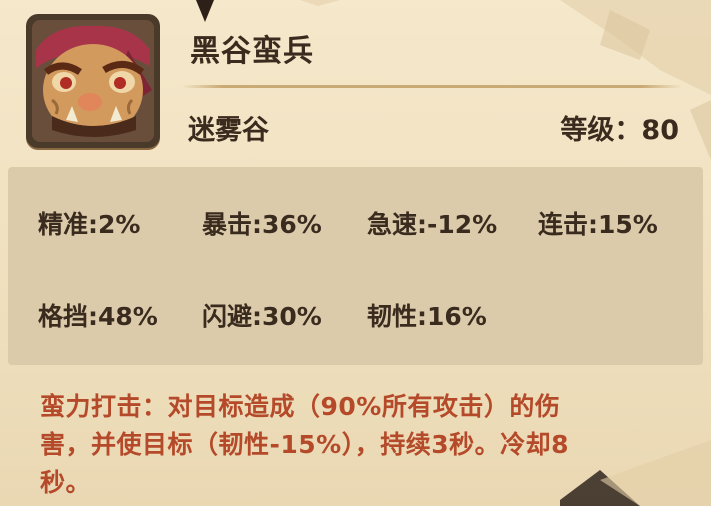 The height and width of the screenshot is (506, 711). What do you see at coordinates (427, 316) in the screenshot?
I see `stat-toughness: 韧性:16%` at bounding box center [427, 316].